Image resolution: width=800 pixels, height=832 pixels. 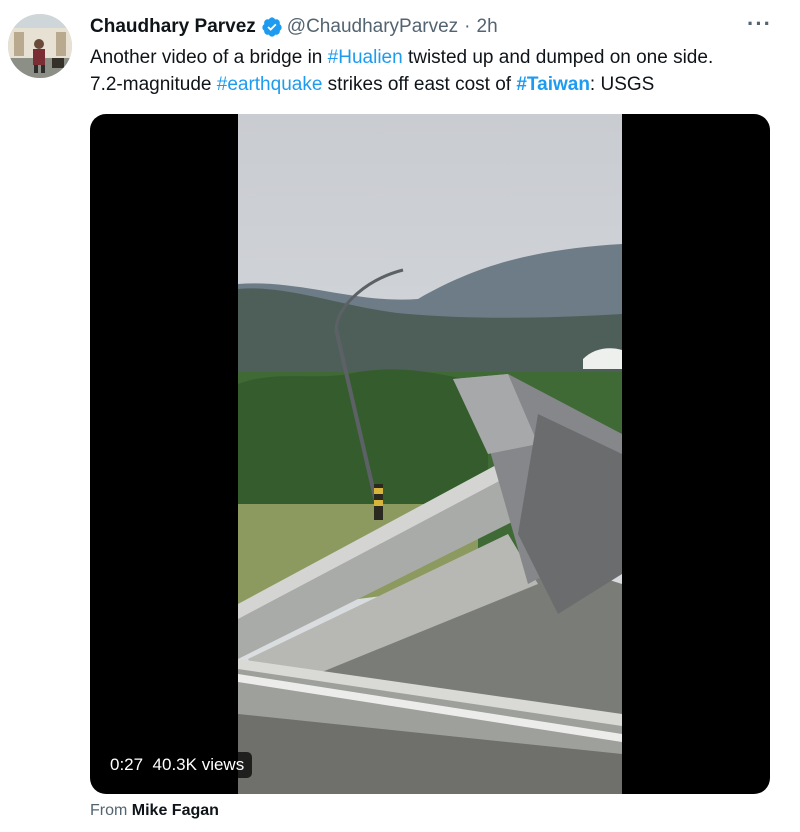 I want to click on hashtag-link: #Taiwan, so click(x=553, y=84).